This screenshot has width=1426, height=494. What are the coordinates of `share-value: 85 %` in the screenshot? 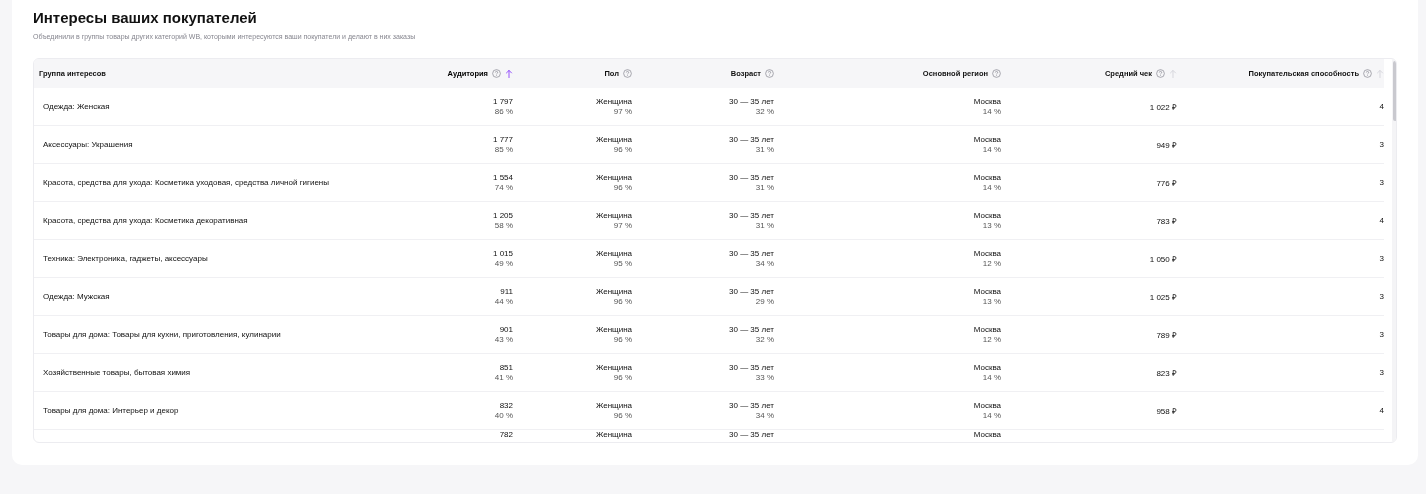 It's located at (503, 149).